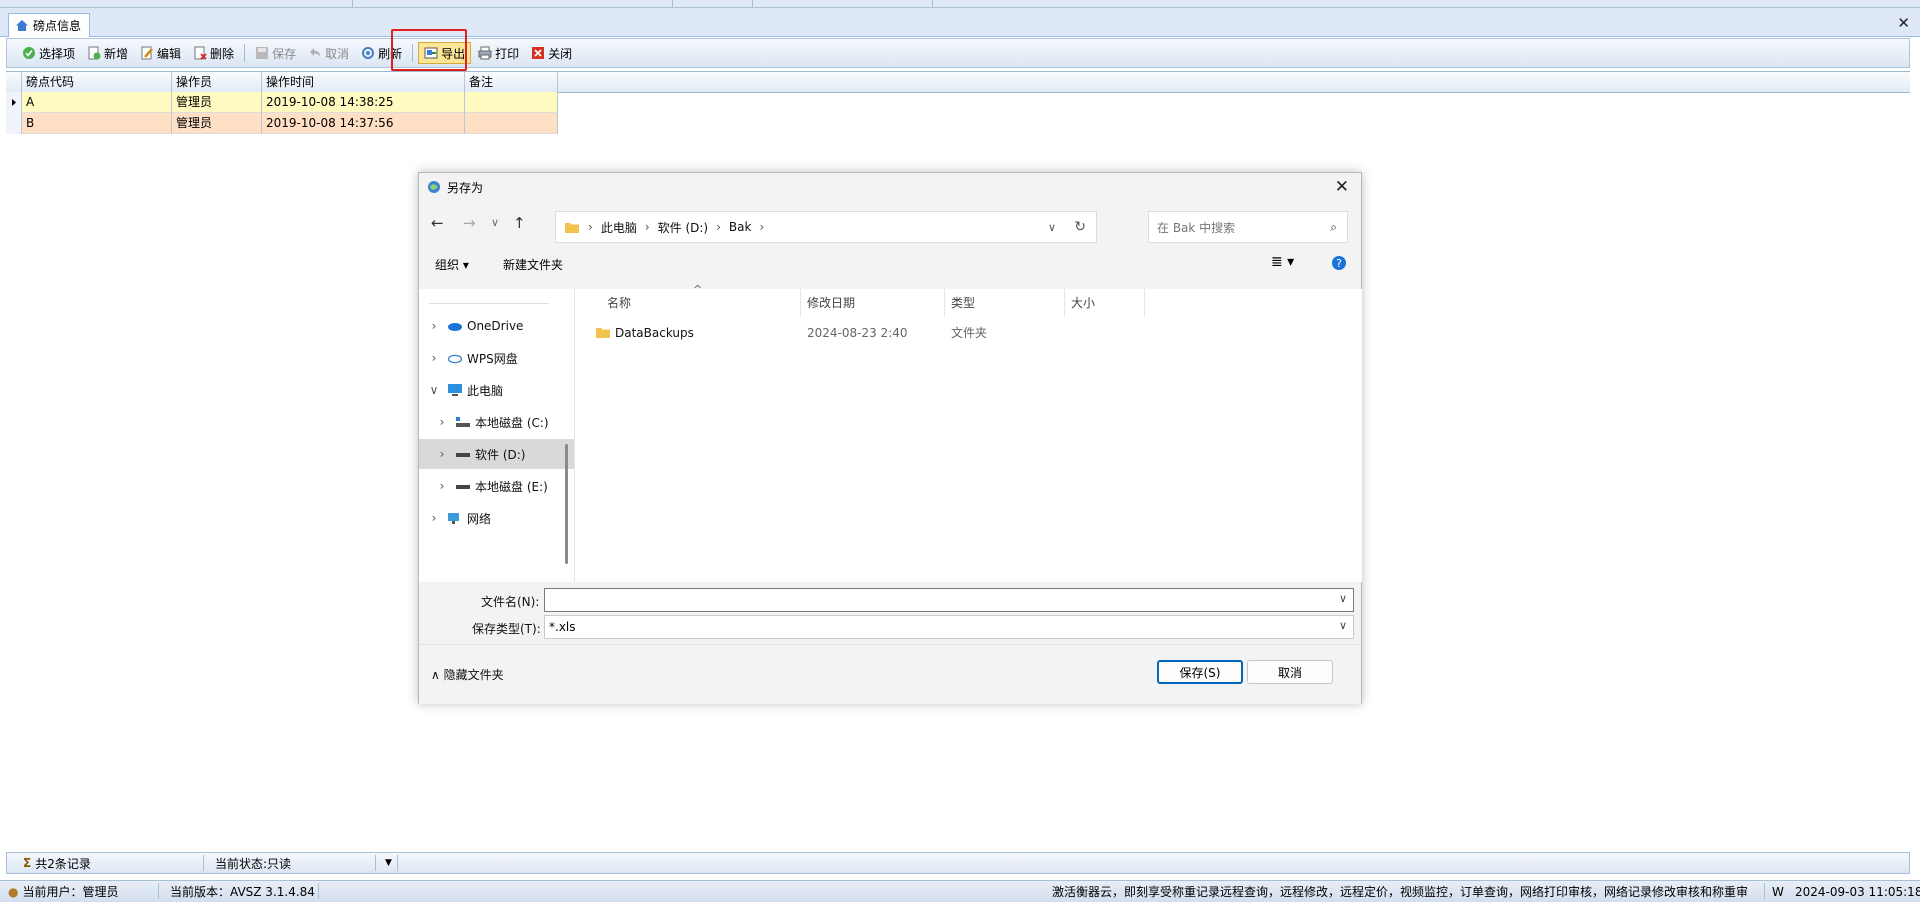 The width and height of the screenshot is (1920, 902). Describe the element at coordinates (147, 53) in the screenshot. I see `pencil-icon` at that location.